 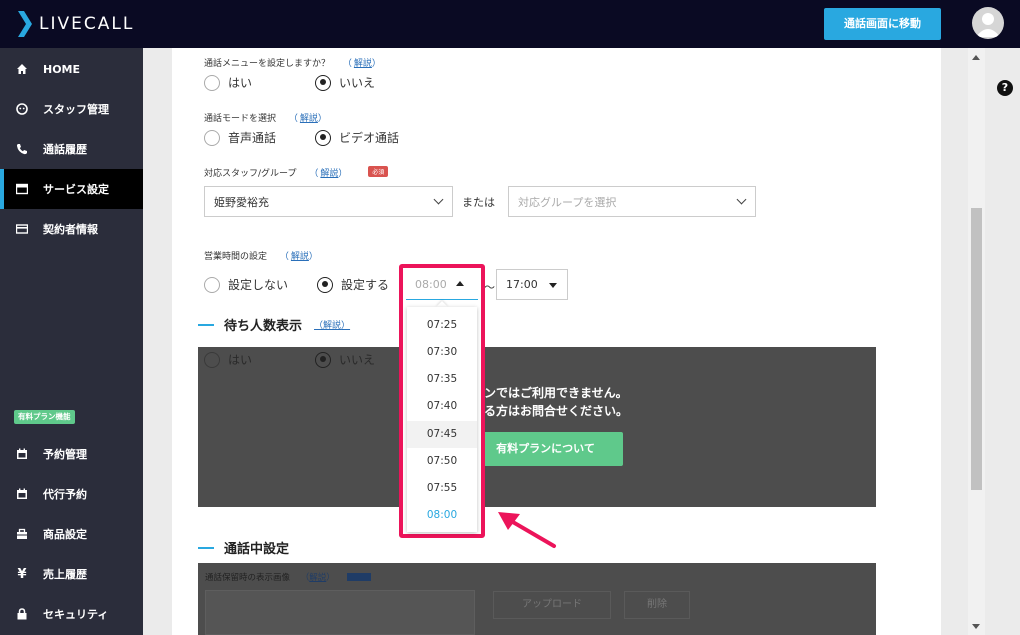 I want to click on help-icon: ?, so click(x=1005, y=88).